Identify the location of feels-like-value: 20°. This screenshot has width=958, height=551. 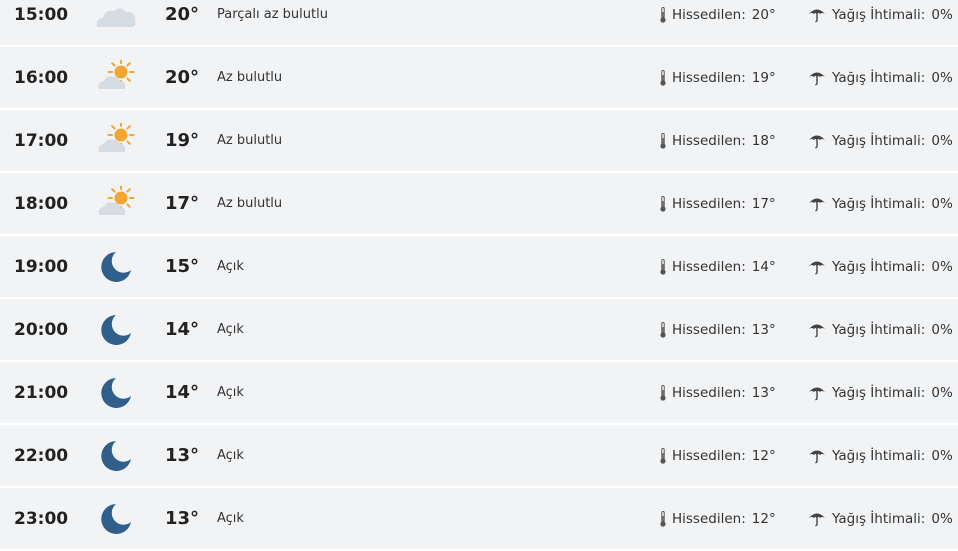
(763, 14).